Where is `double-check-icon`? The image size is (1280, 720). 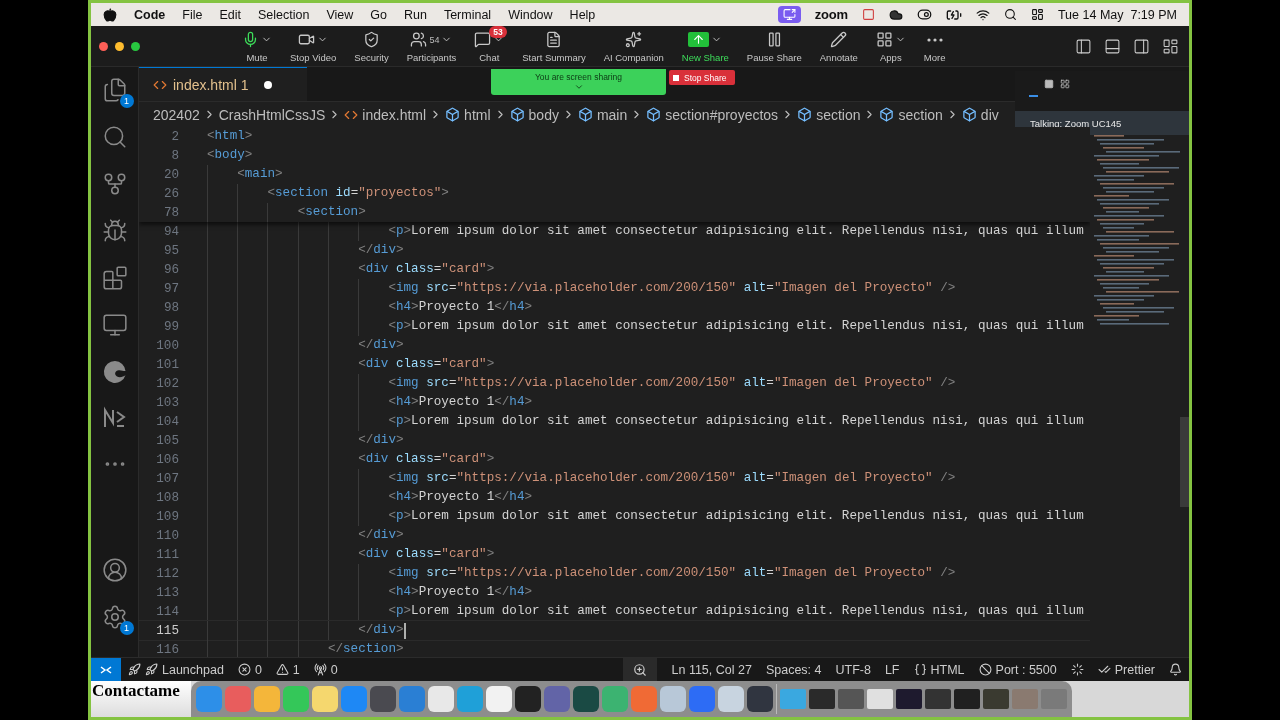
double-check-icon is located at coordinates (1104, 669).